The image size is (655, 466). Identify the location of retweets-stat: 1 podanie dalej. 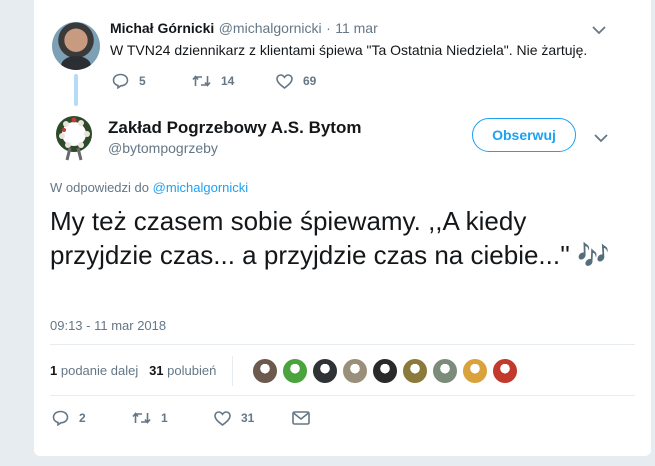
(96, 370).